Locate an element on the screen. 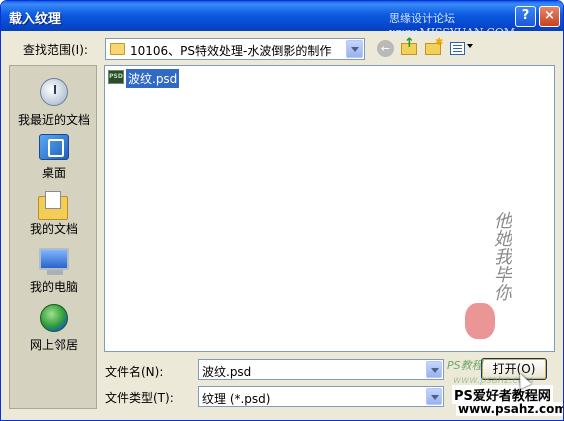 This screenshot has height=421, width=564. close-button: × is located at coordinates (549, 16).